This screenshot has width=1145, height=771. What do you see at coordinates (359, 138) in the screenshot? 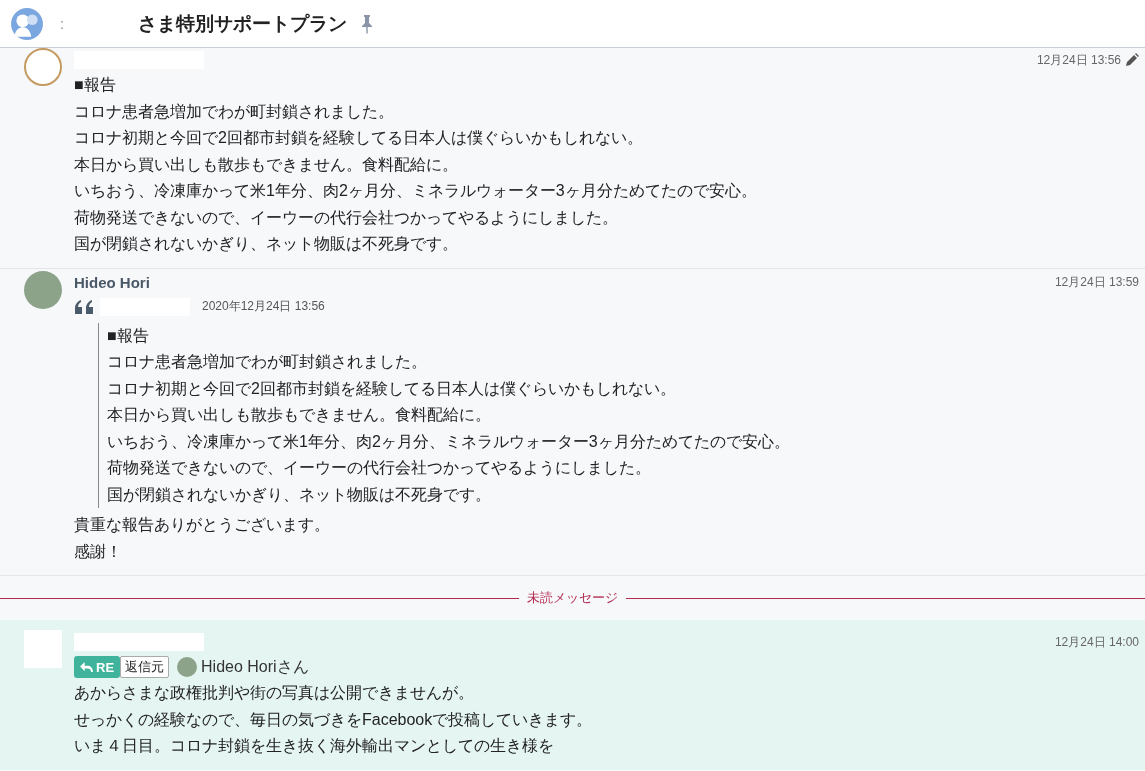
I see `message-text-line: コロナ初期と今回で2回都市封鎖を経験してる日本人は僕ぐらいかもしれない。` at bounding box center [359, 138].